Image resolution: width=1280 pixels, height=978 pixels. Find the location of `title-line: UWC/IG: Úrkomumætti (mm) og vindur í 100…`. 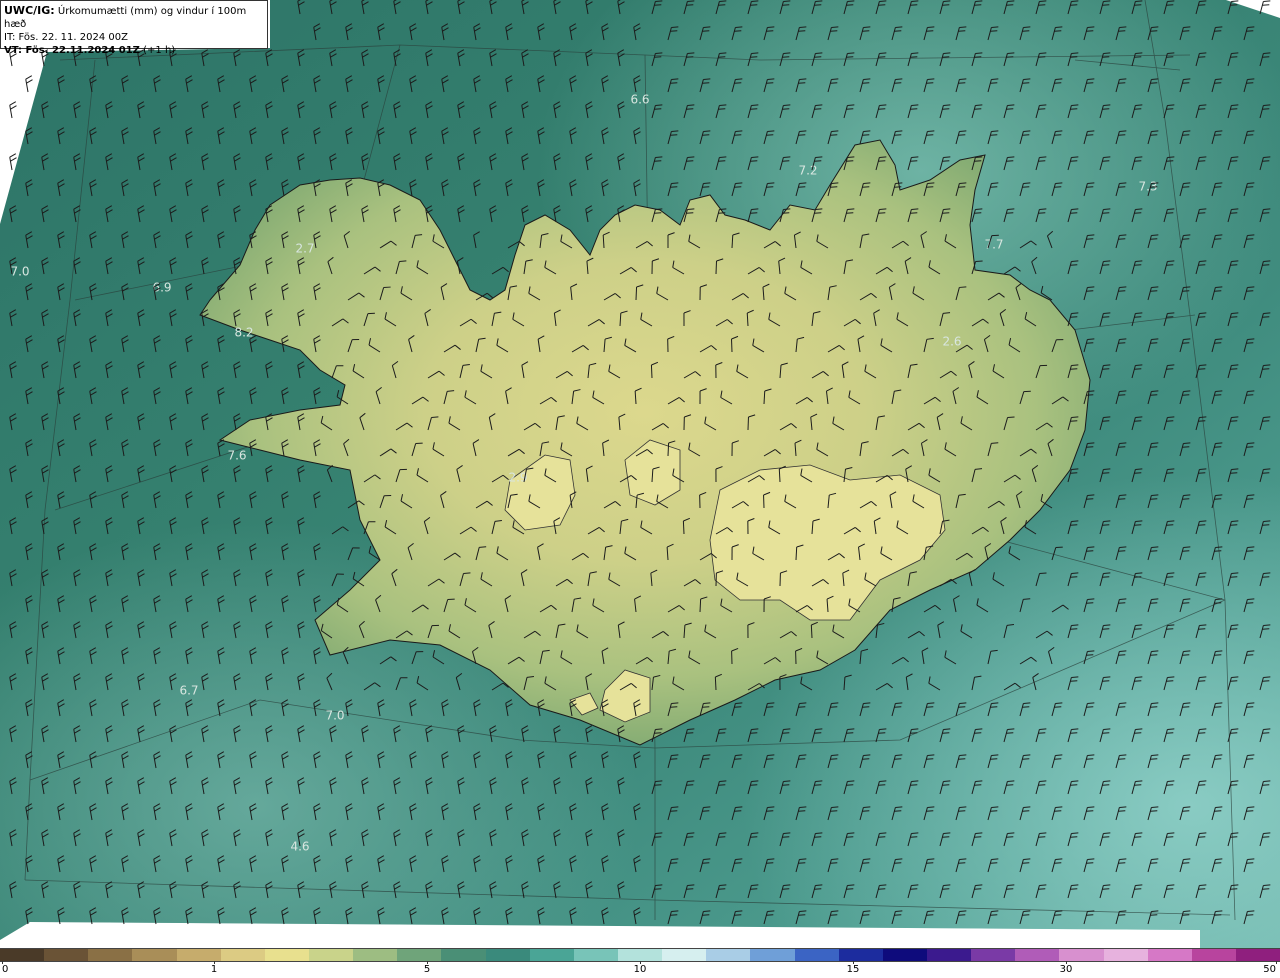

title-line: UWC/IG: Úrkomumætti (mm) og vindur í 100… is located at coordinates (134, 17).